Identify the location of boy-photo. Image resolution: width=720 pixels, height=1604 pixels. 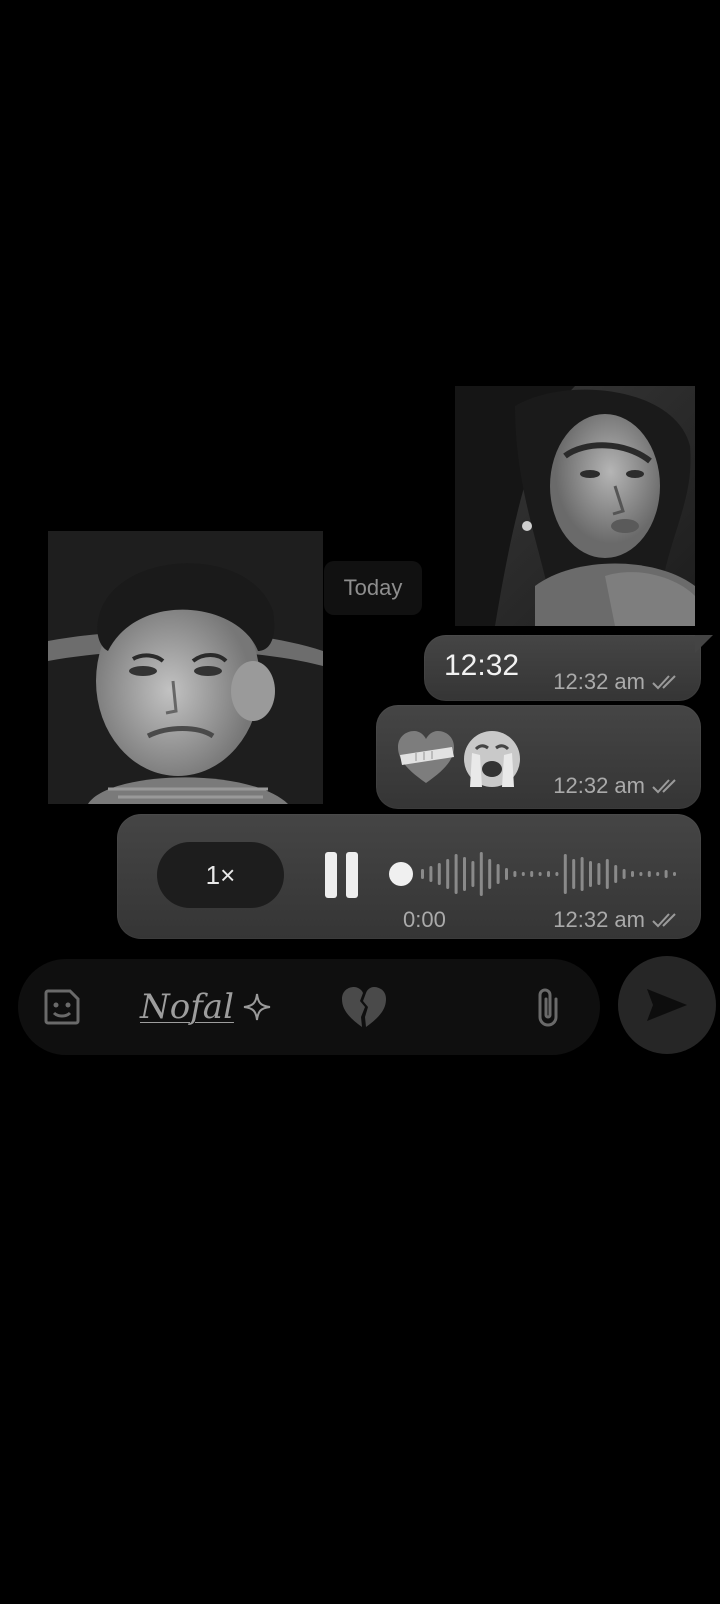
(185, 667).